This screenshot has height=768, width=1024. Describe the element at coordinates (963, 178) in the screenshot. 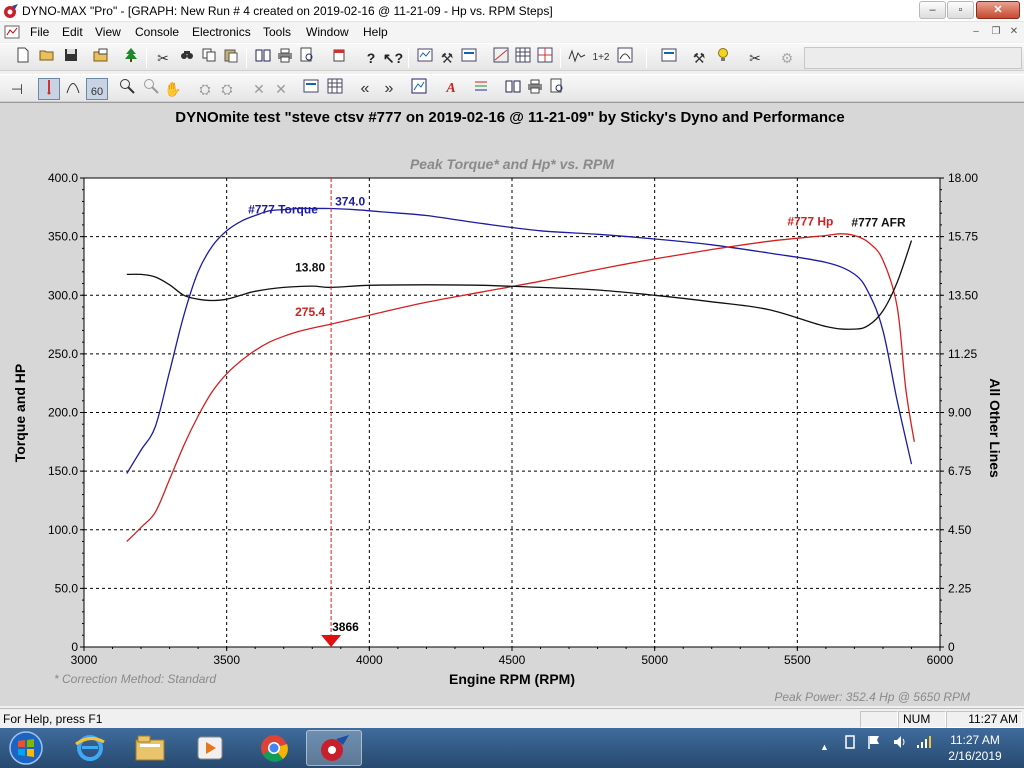

I see `y2-tick-label: 18.00` at that location.